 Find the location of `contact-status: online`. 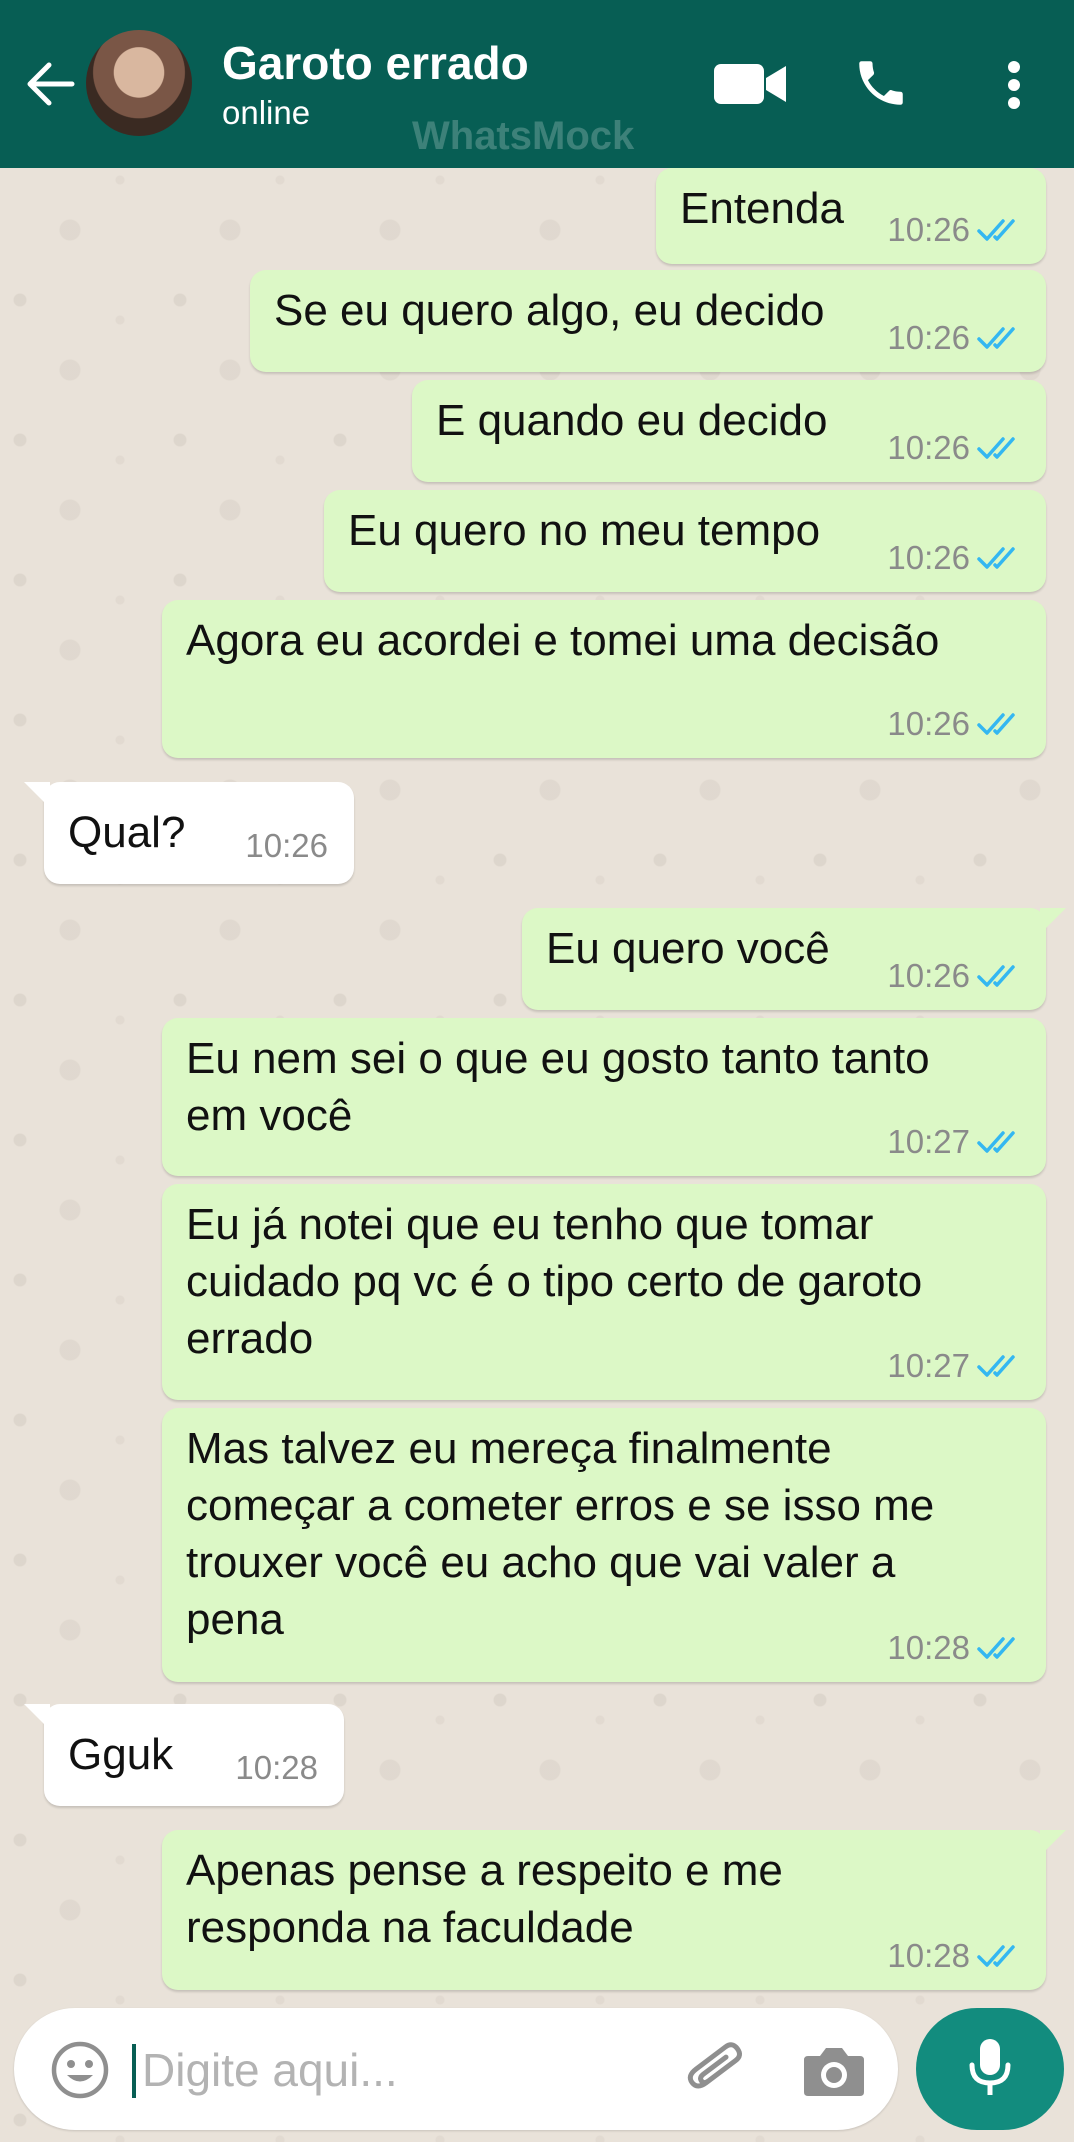

contact-status: online is located at coordinates (266, 112).